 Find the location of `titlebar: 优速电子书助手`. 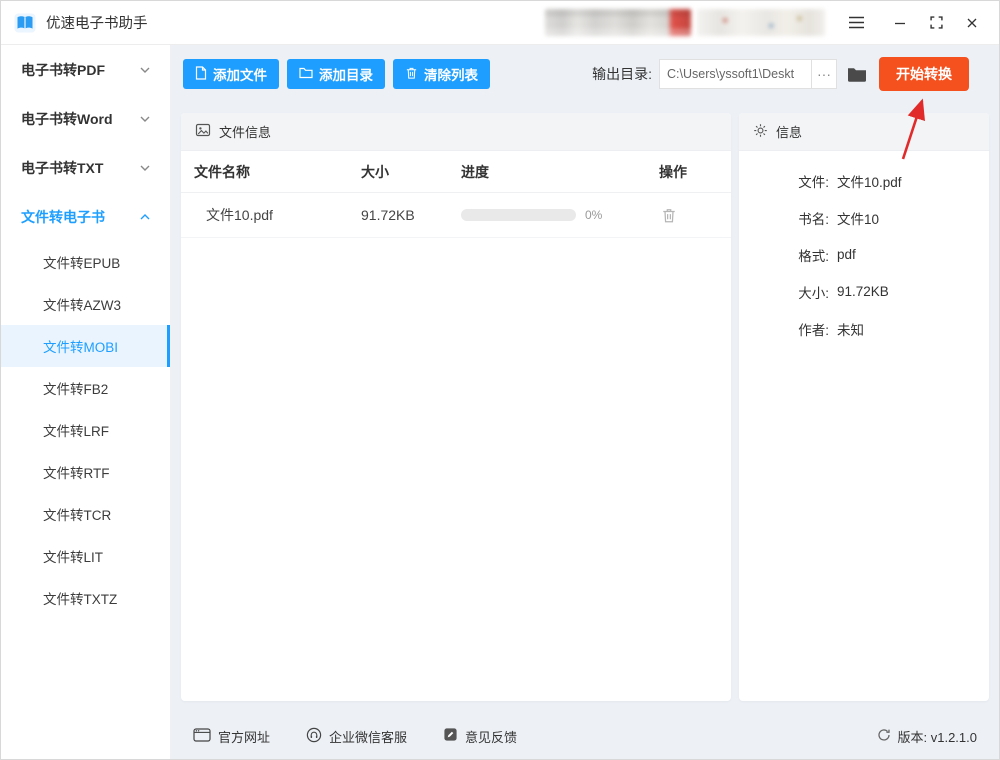

titlebar: 优速电子书助手 is located at coordinates (500, 23).